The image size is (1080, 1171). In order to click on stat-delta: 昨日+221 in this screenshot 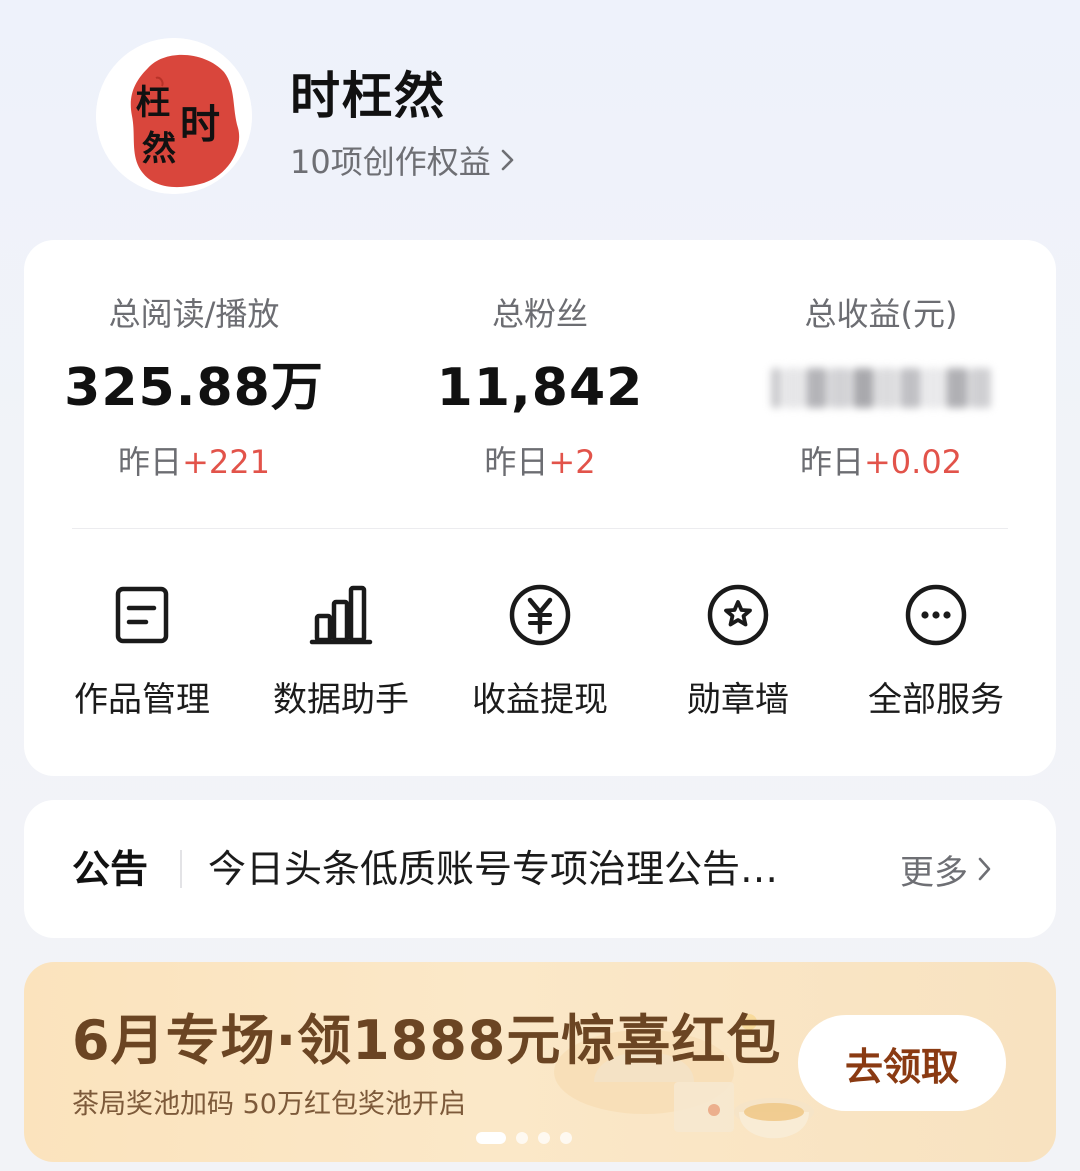, I will do `click(194, 462)`.